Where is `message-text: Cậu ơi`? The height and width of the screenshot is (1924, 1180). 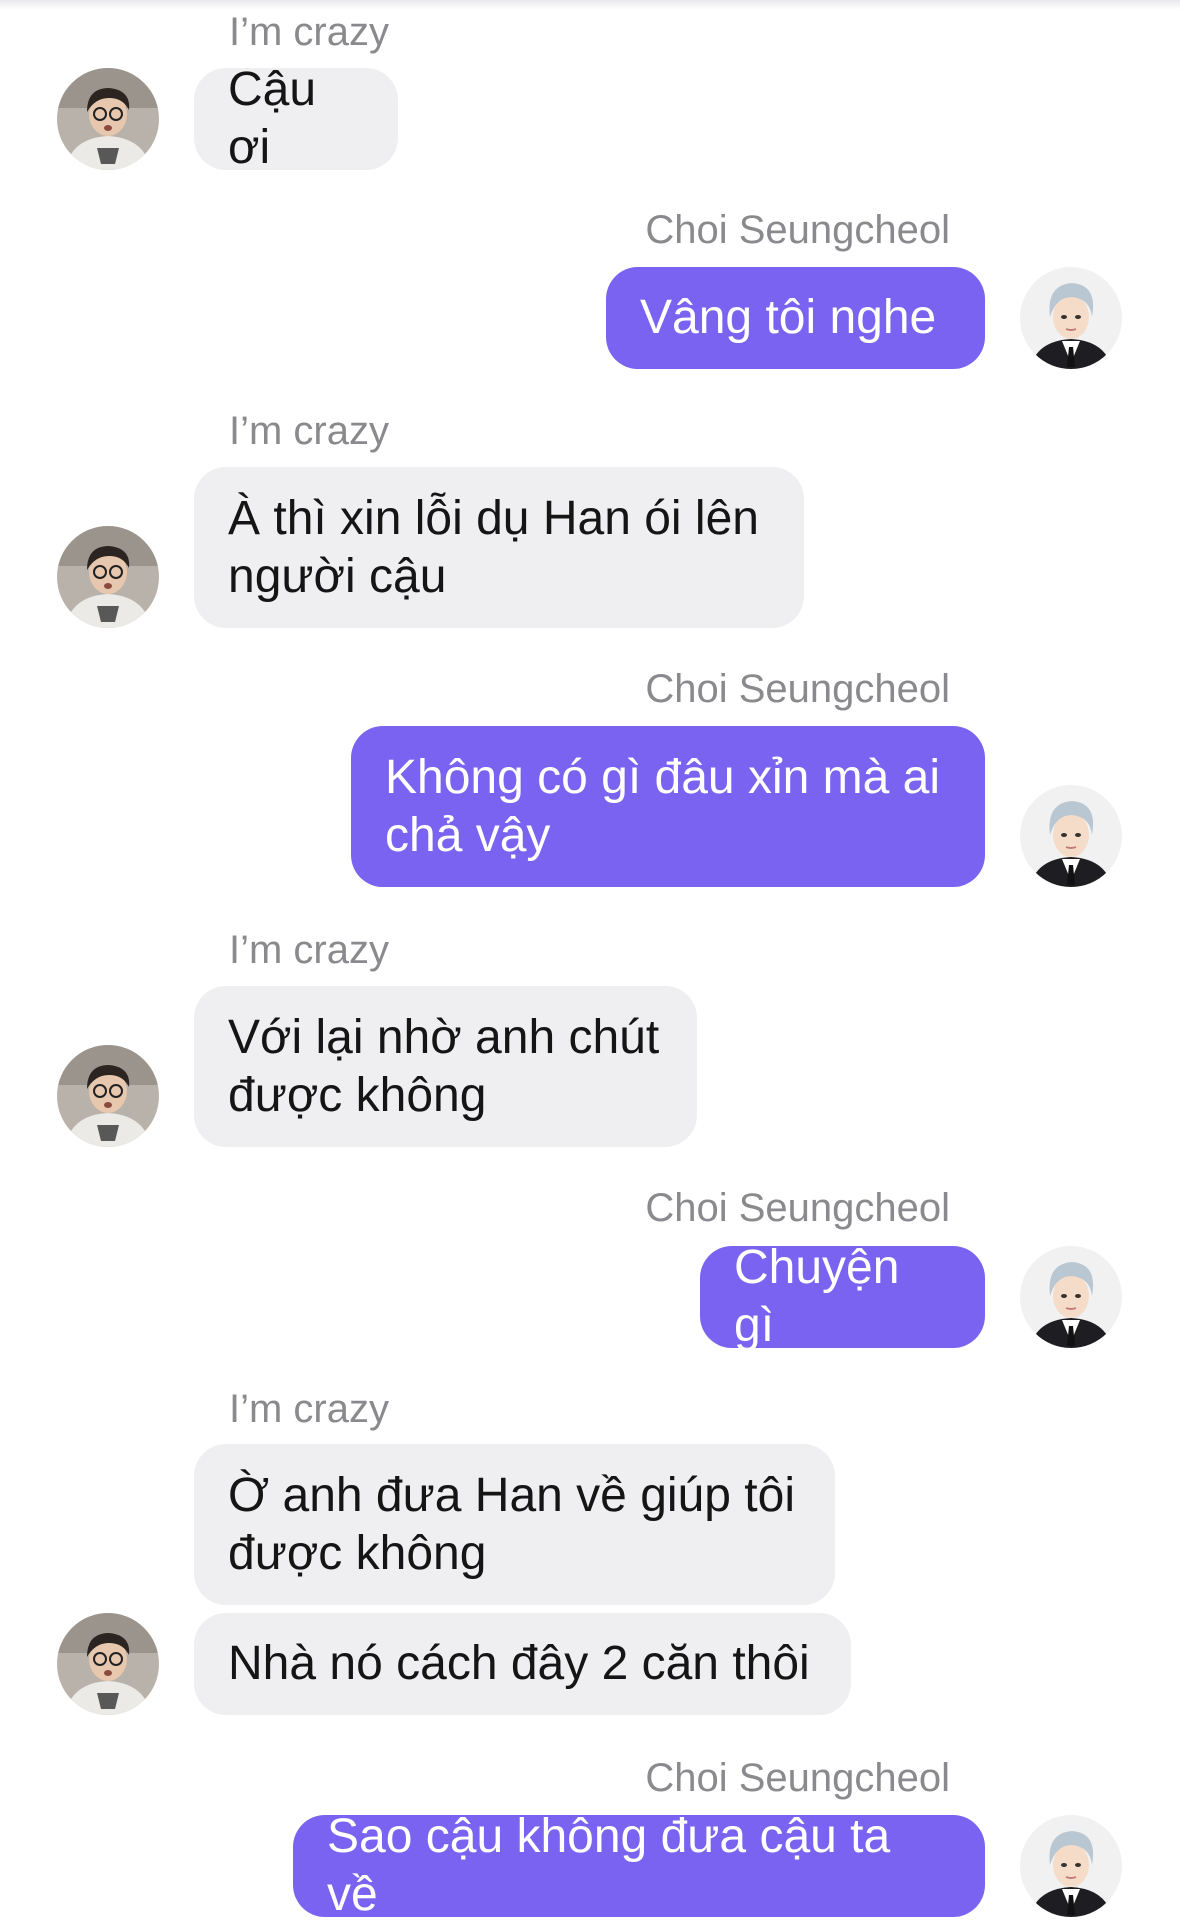 message-text: Cậu ơi is located at coordinates (272, 118).